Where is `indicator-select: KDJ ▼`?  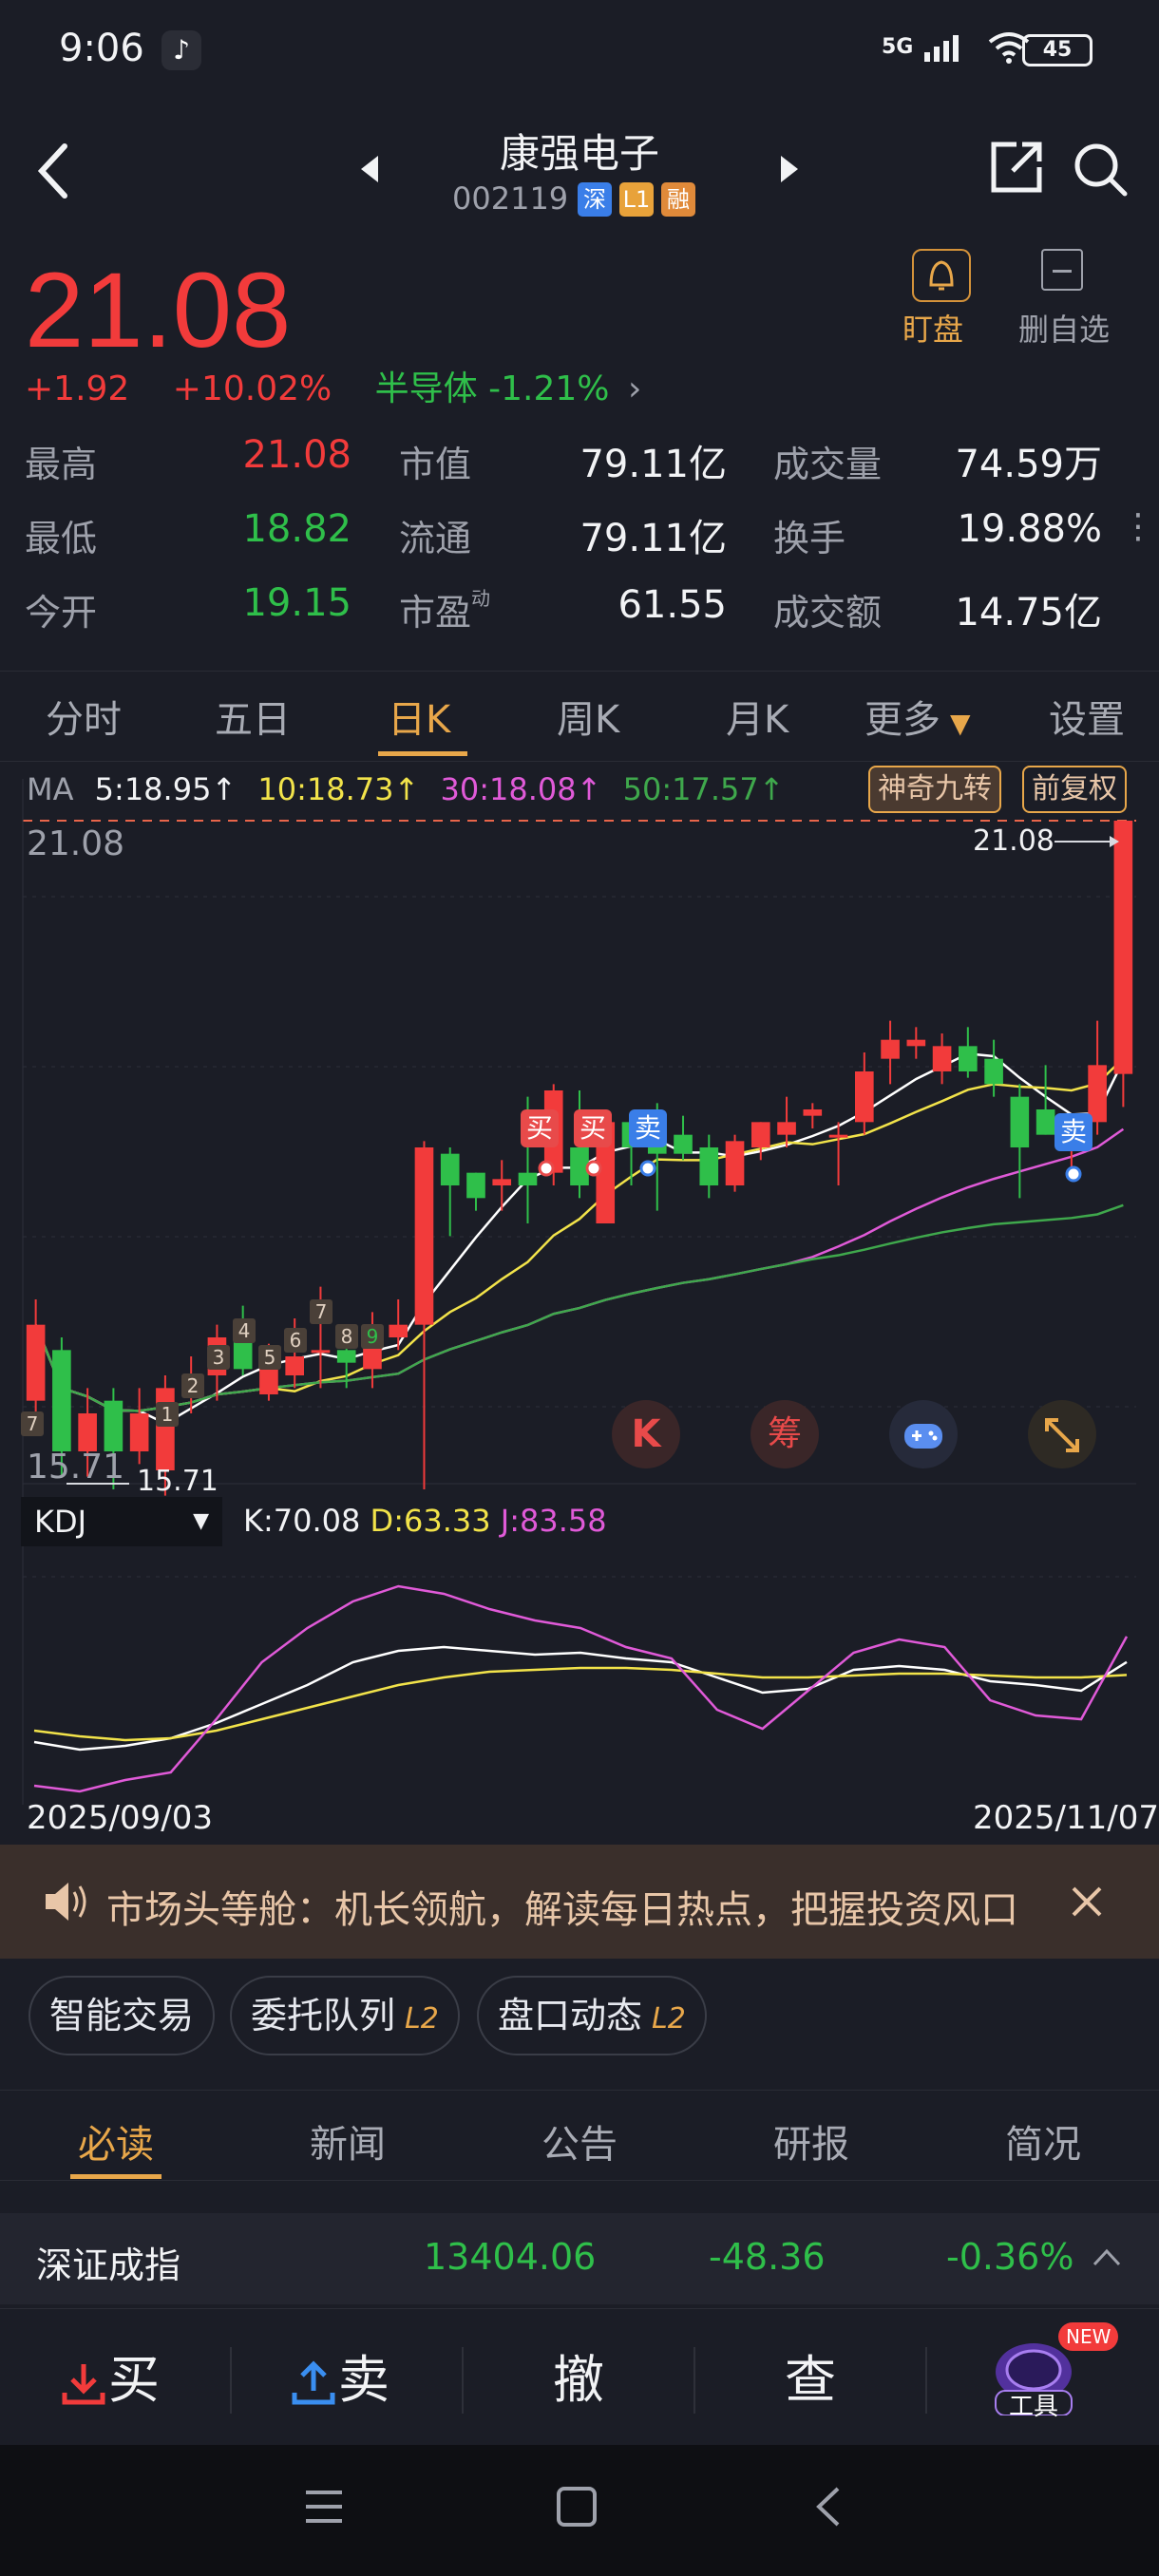 indicator-select: KDJ ▼ is located at coordinates (121, 1521).